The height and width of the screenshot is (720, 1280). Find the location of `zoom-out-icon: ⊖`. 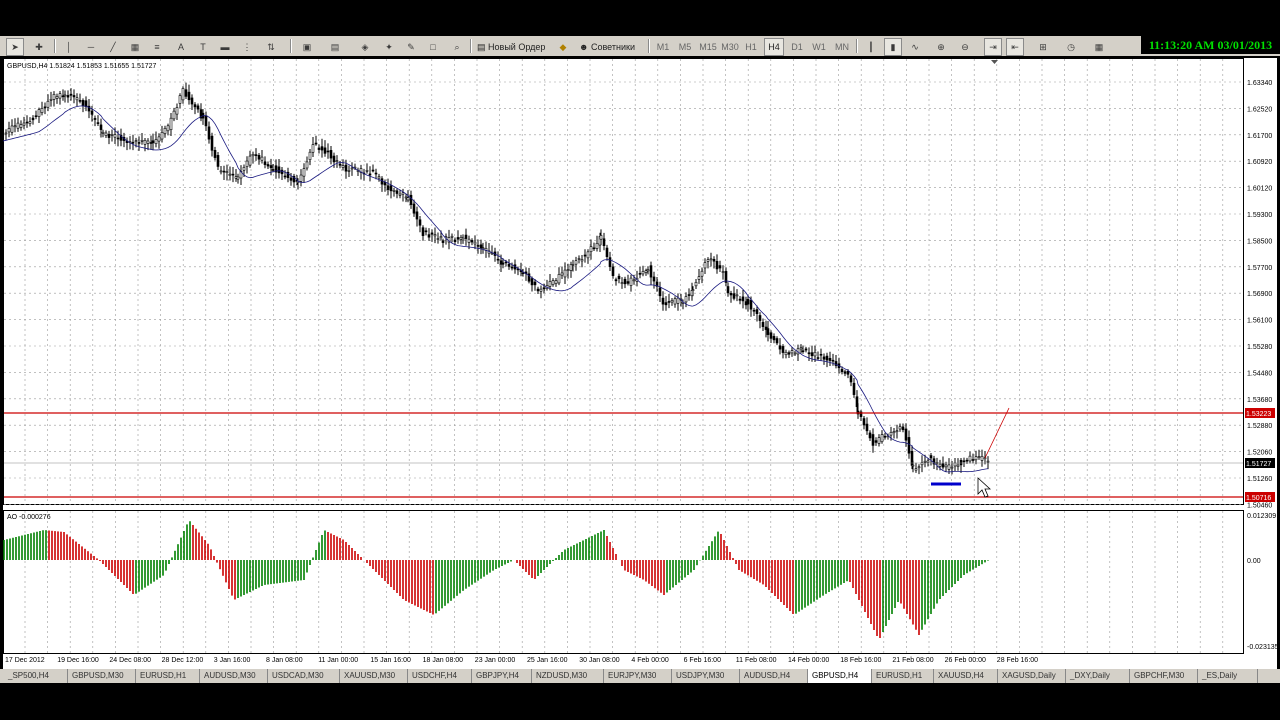

zoom-out-icon: ⊖ is located at coordinates (965, 47).